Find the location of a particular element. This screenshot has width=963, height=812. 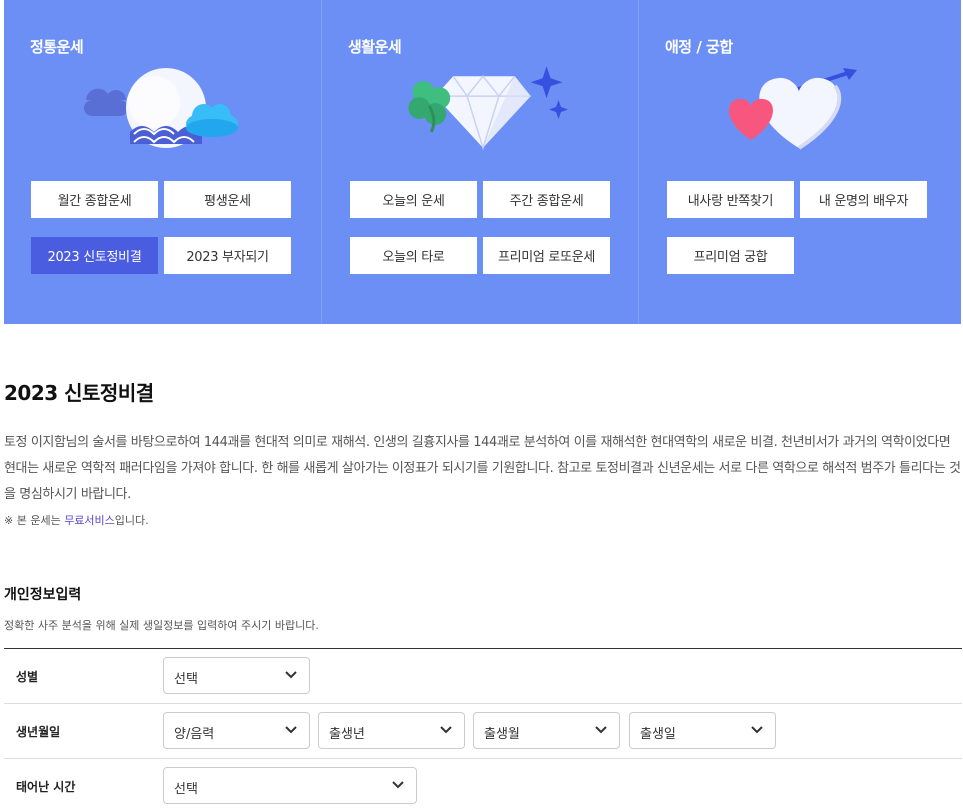

birth-time-label: 태어난 시간 is located at coordinates (46, 787).